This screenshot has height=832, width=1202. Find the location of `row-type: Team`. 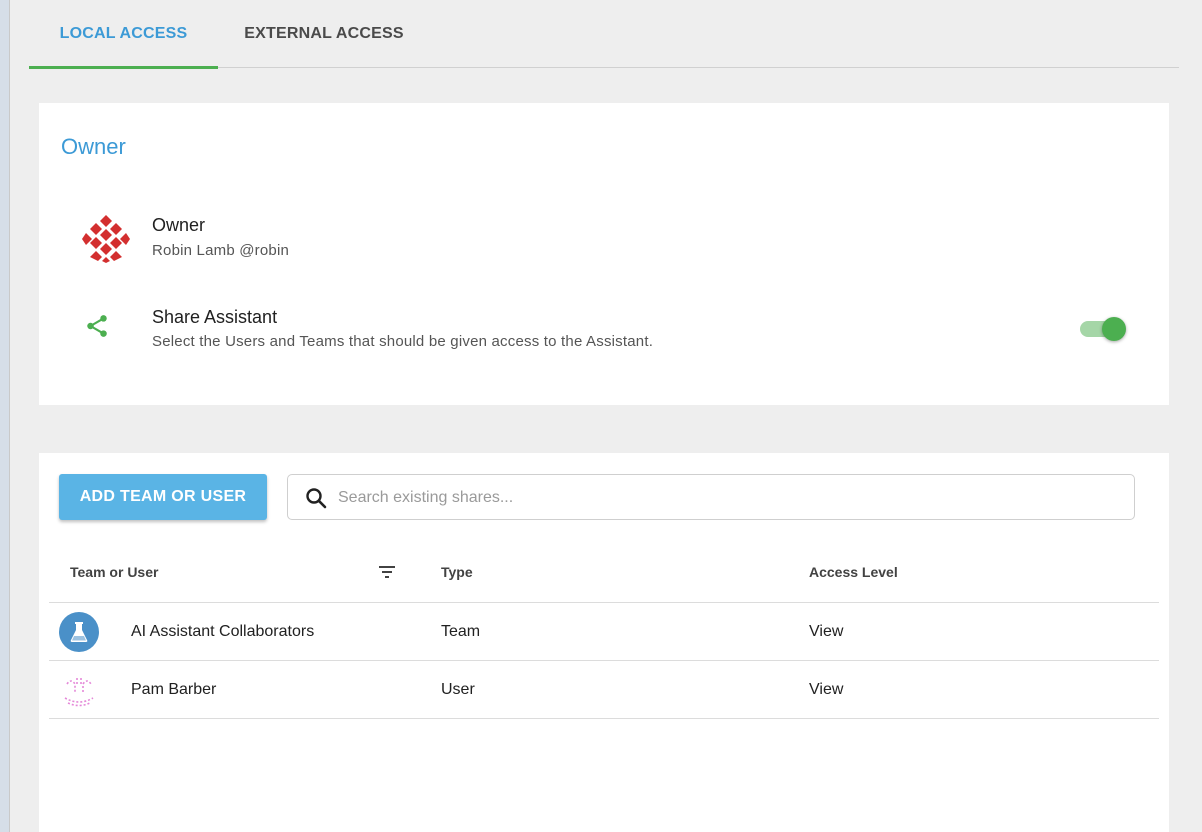

row-type: Team is located at coordinates (461, 631).